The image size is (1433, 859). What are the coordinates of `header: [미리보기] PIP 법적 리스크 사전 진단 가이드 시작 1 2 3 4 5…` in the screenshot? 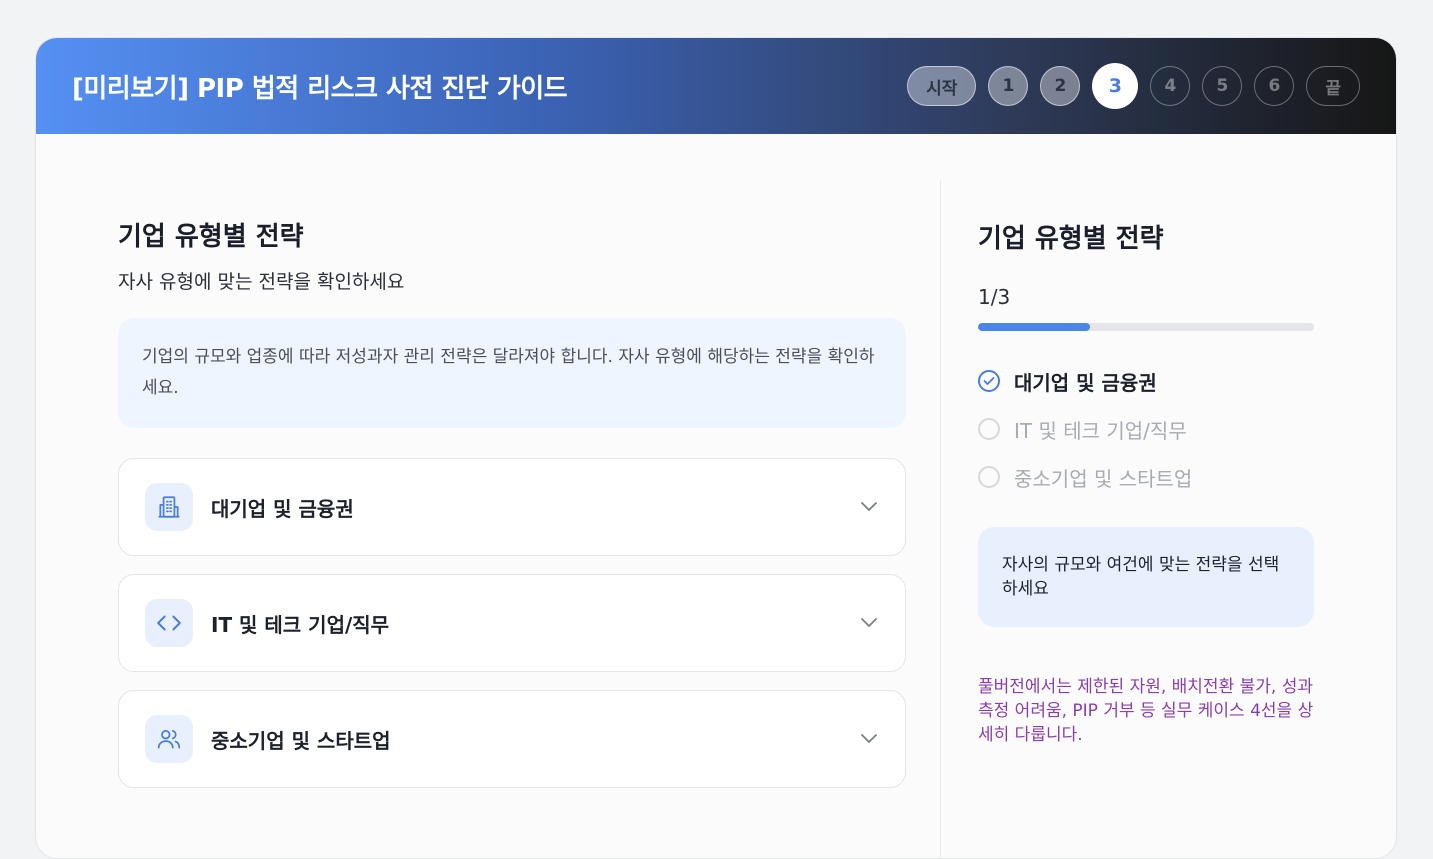 It's located at (716, 86).